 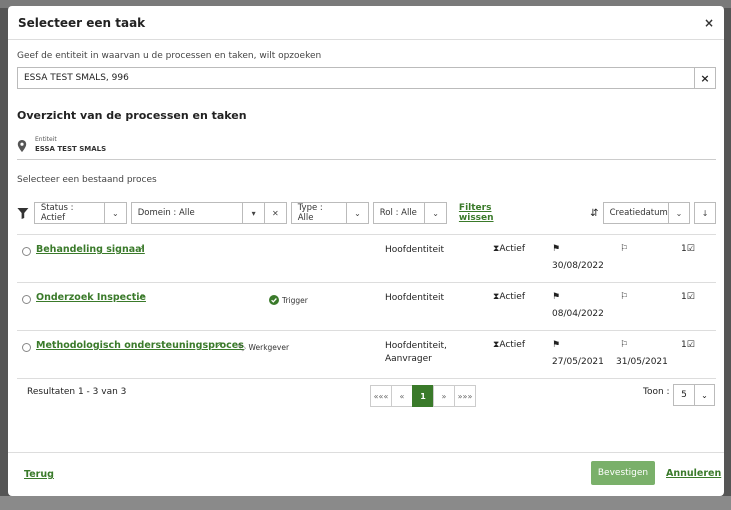 What do you see at coordinates (46, 139) in the screenshot?
I see `entiteit-label: Entiteit` at bounding box center [46, 139].